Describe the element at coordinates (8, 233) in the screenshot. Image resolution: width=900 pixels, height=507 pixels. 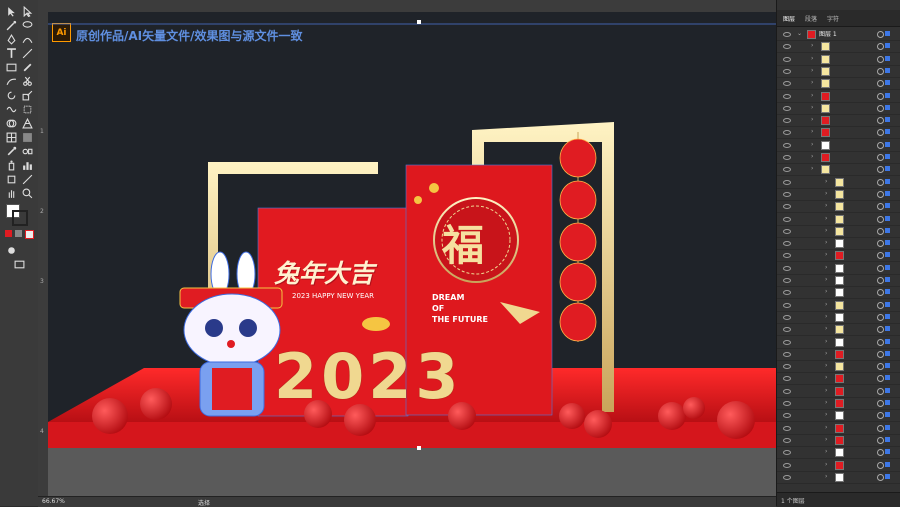
I see `color-mode-icon` at that location.